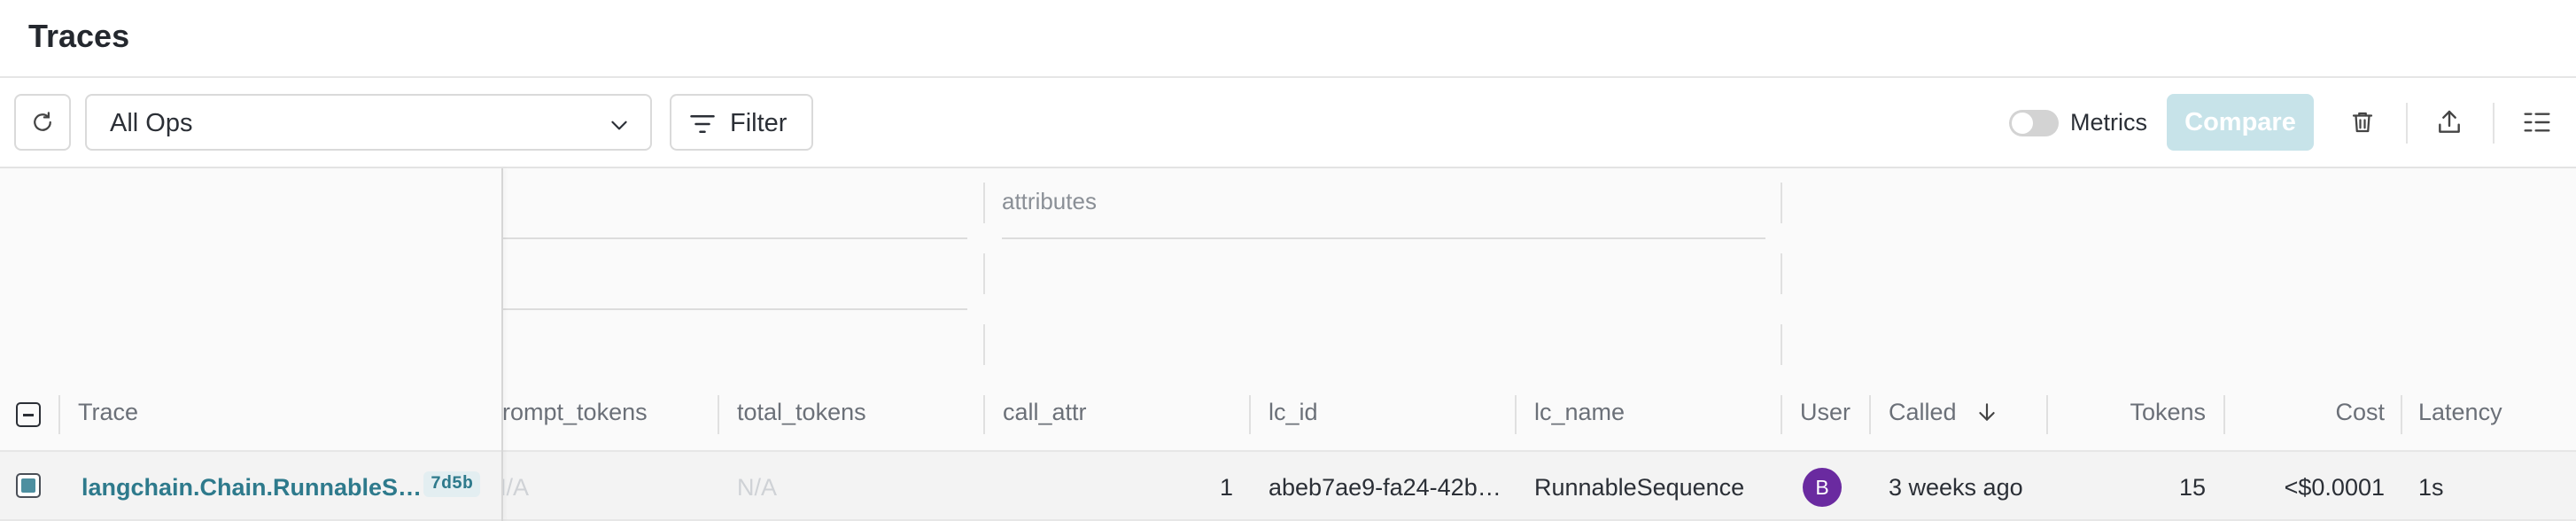 The height and width of the screenshot is (521, 2576). Describe the element at coordinates (2034, 123) in the screenshot. I see `metrics-toggle` at that location.